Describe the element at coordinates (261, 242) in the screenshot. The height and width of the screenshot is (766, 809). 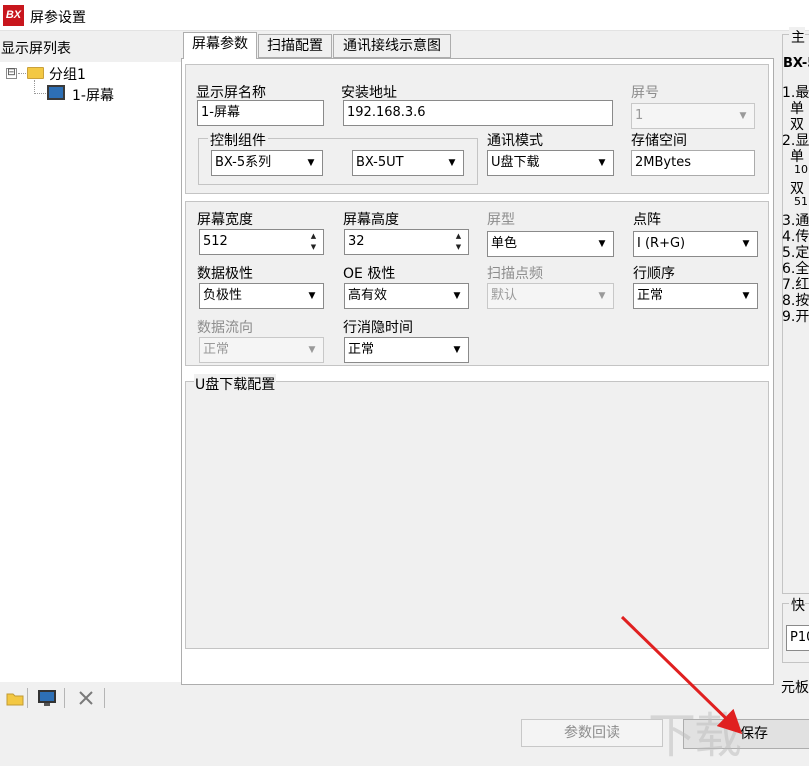
I see `screen-width-stepper: 512 ▲ ▼` at that location.